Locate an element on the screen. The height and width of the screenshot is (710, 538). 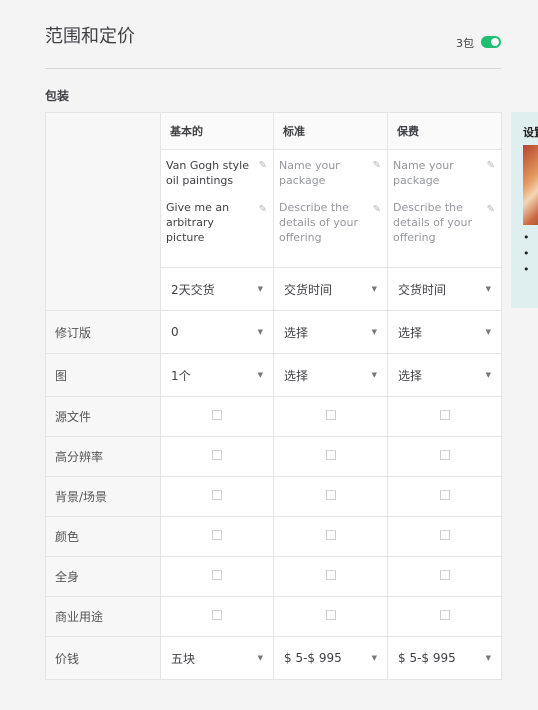
select-value: 交货时间 is located at coordinates (422, 289).